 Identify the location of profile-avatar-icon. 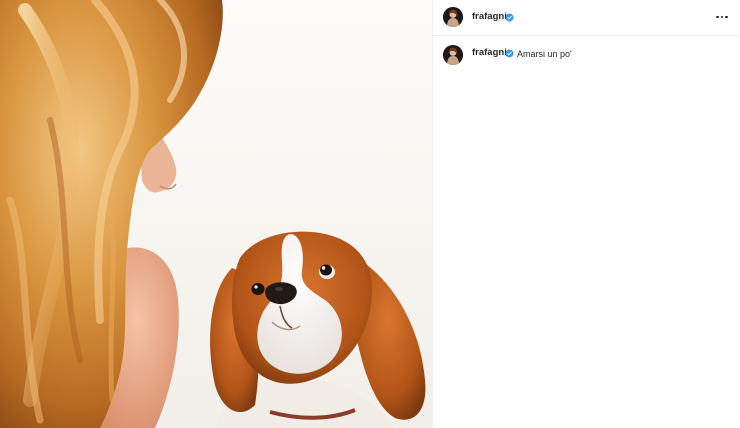
(453, 17).